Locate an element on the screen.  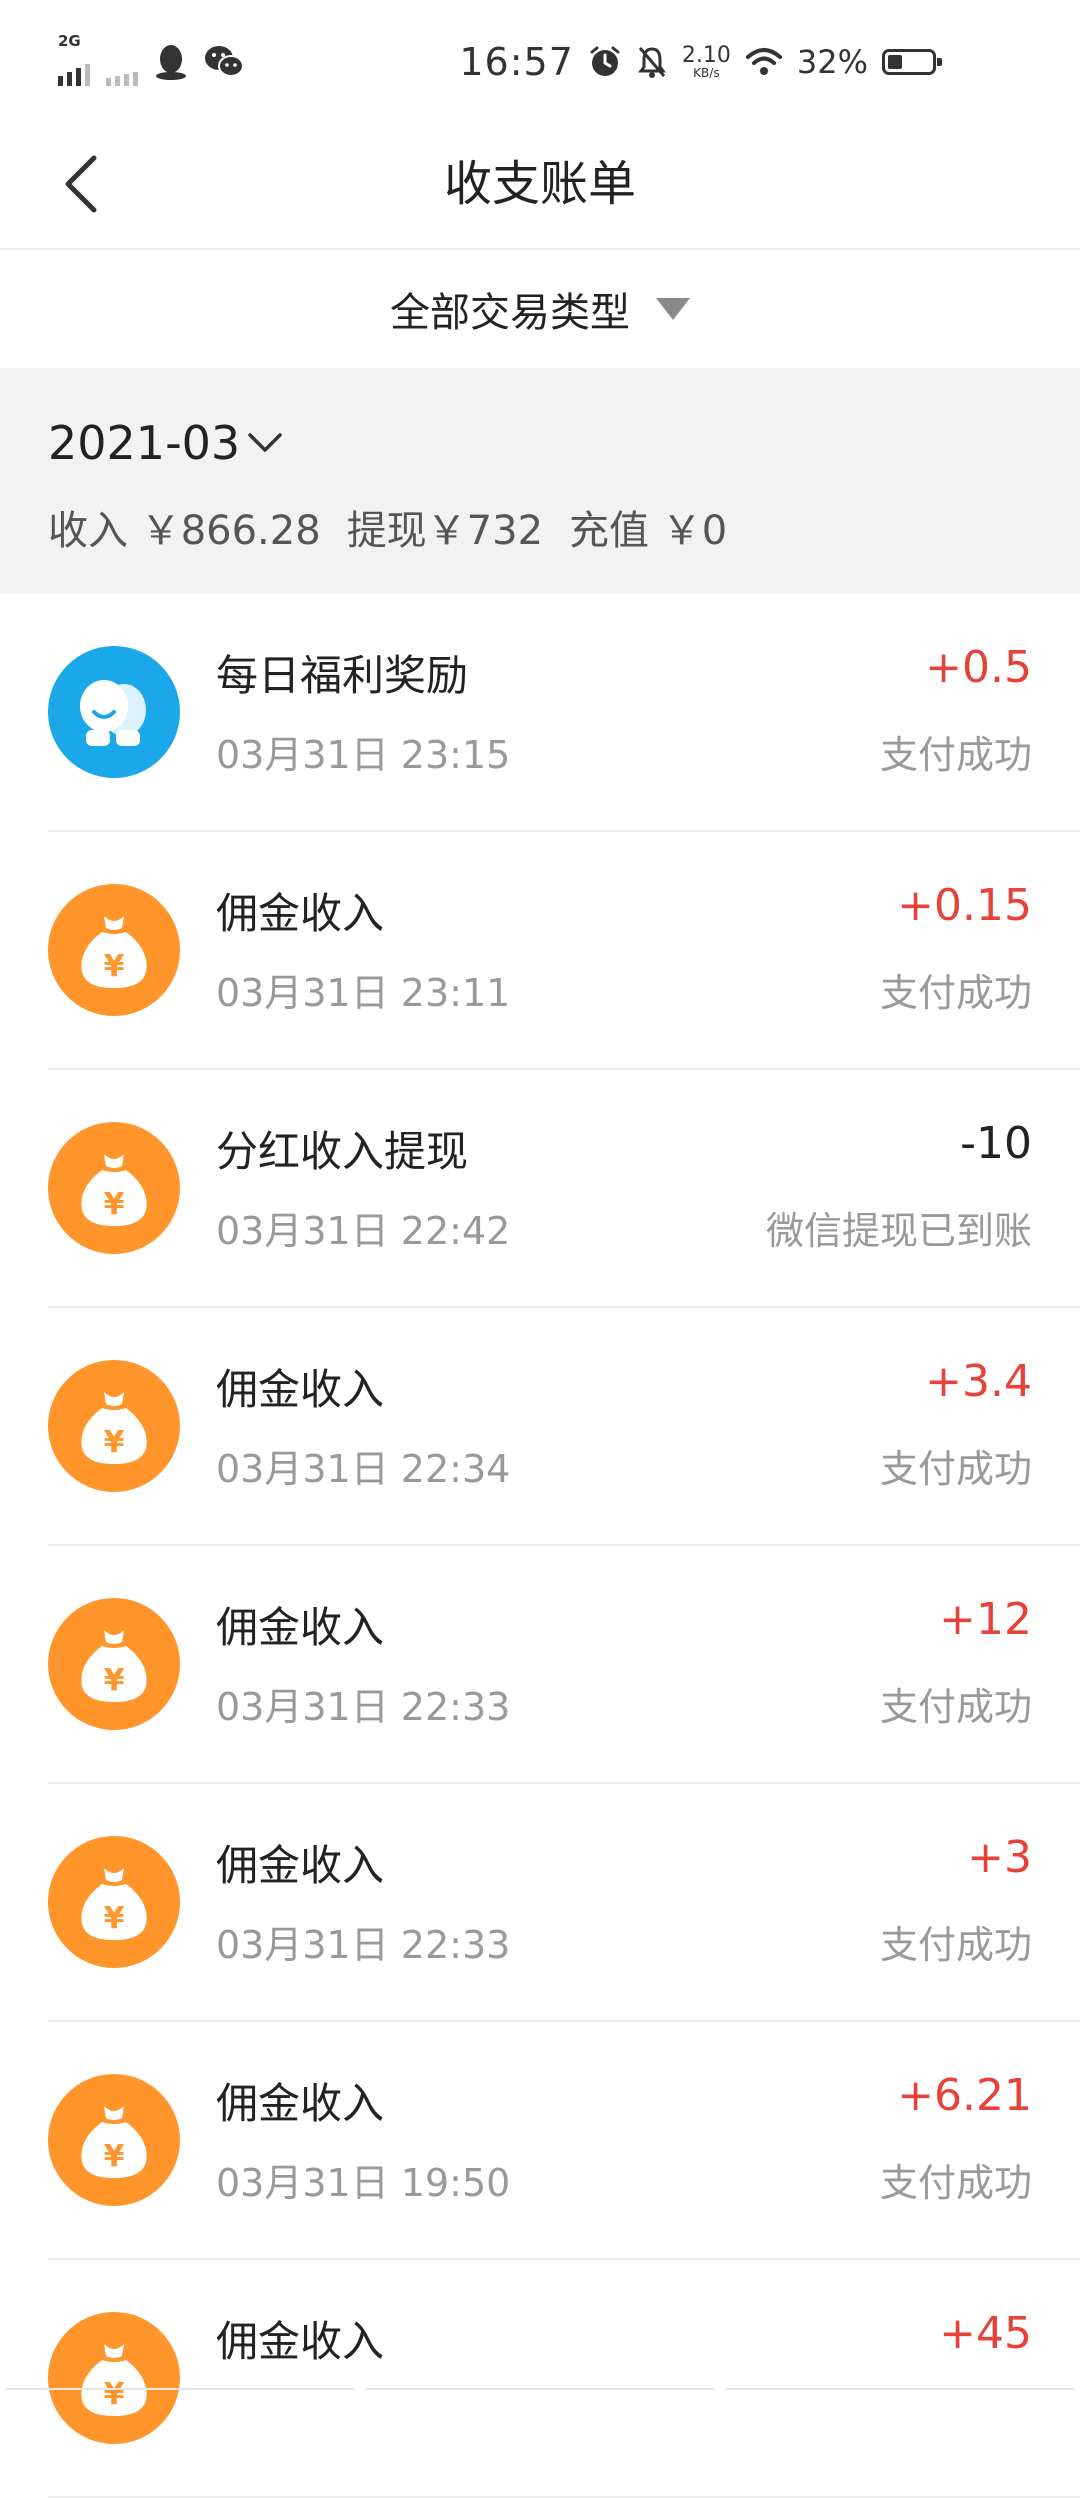
battery-percent: 32% is located at coordinates (832, 62).